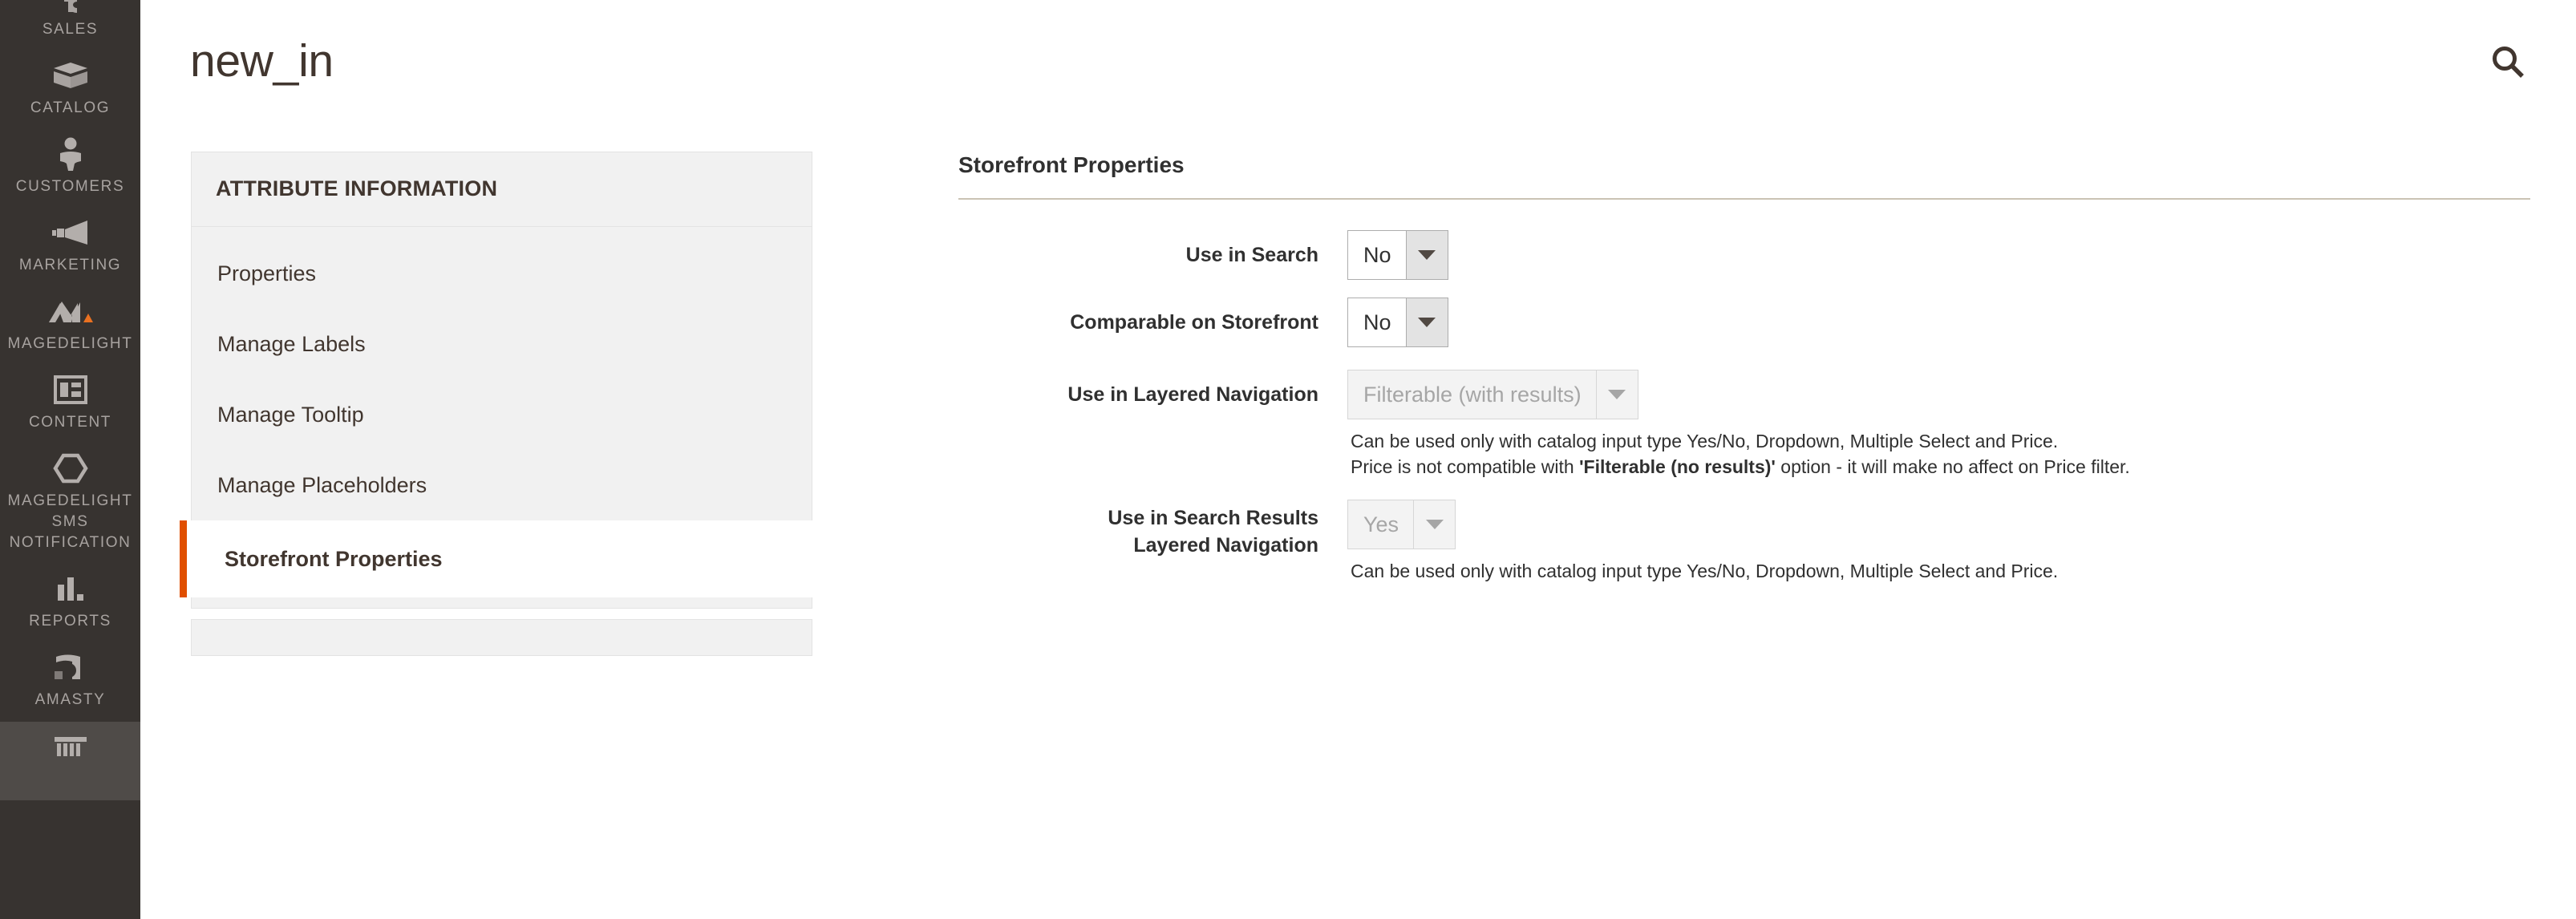  I want to click on section-divider, so click(1744, 199).